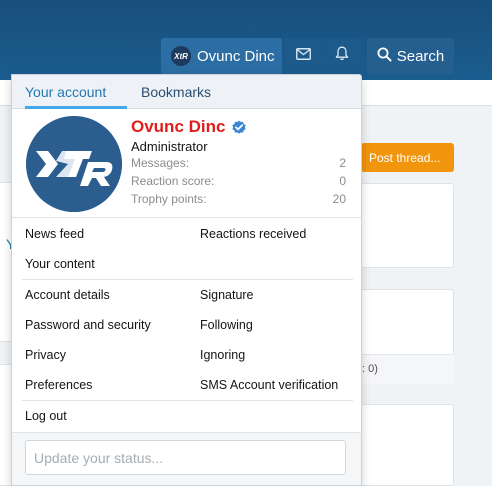 The height and width of the screenshot is (486, 492). What do you see at coordinates (169, 199) in the screenshot?
I see `stat-label: Trophy points:` at bounding box center [169, 199].